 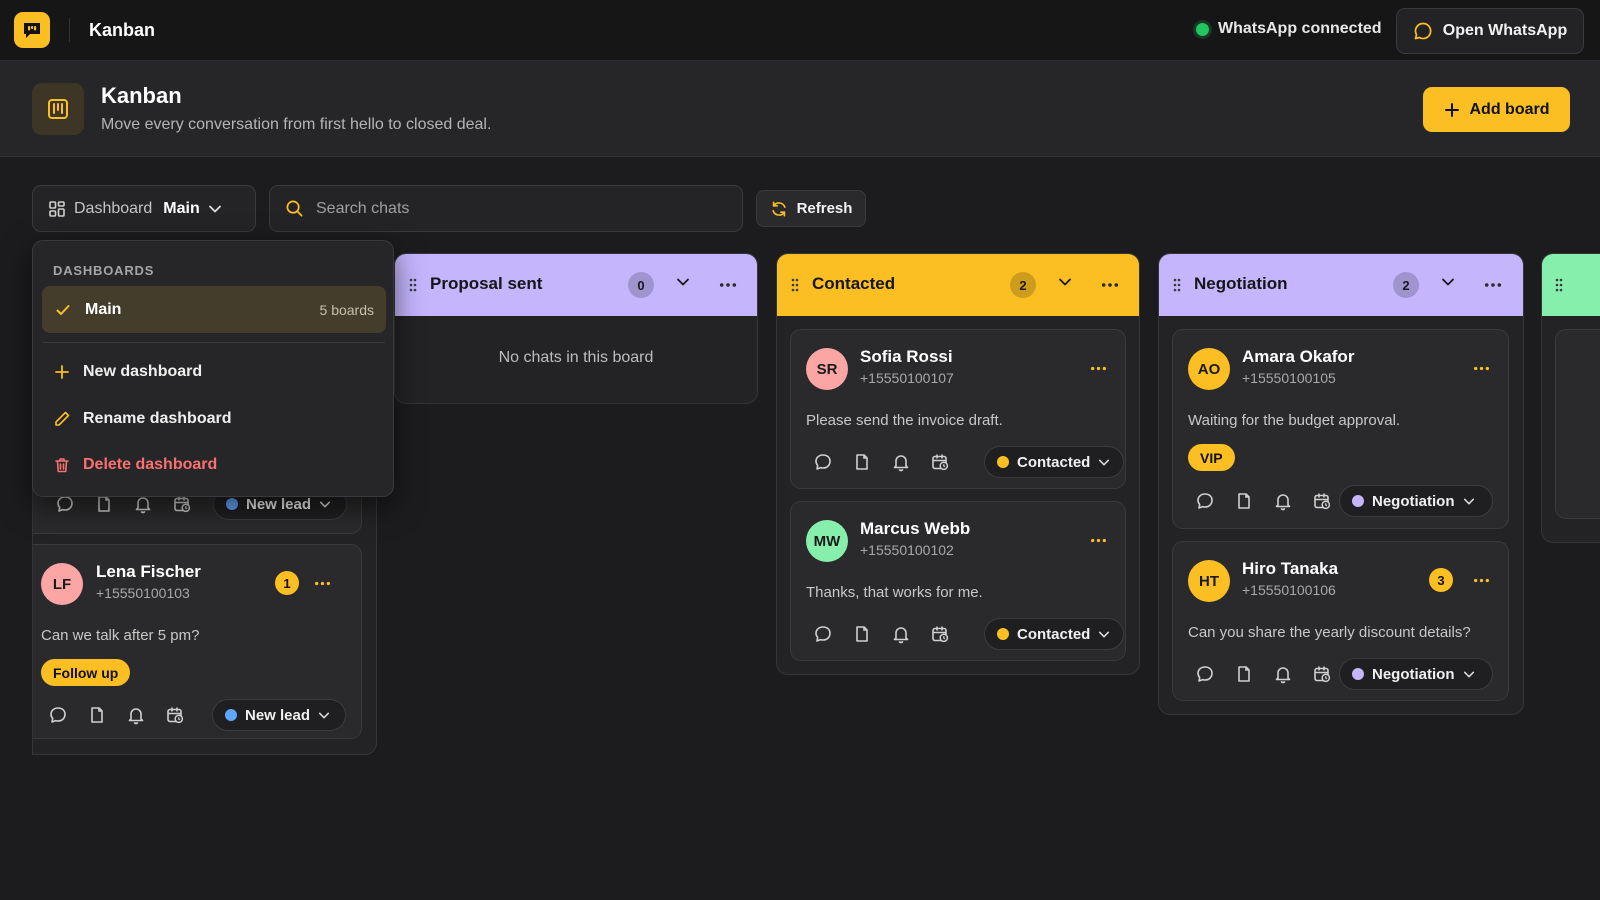 I want to click on board-count: 2, so click(x=1023, y=285).